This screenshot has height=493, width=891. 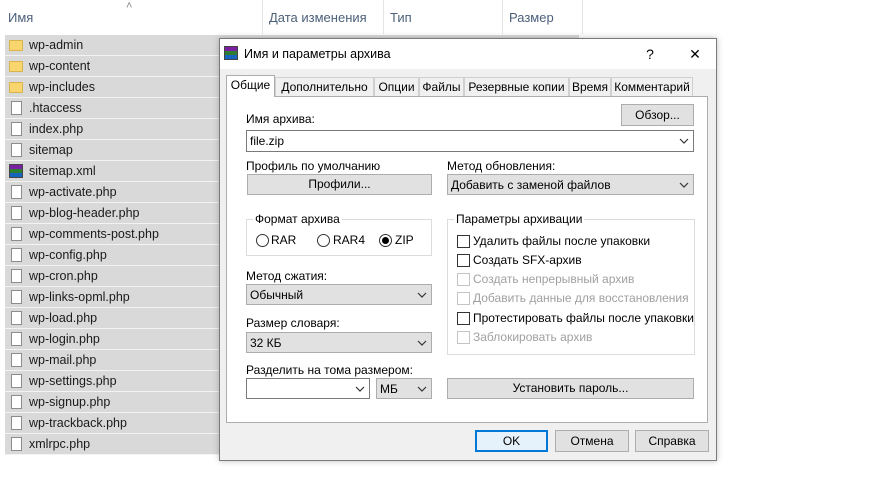 I want to click on column-type: Тип, so click(x=401, y=17).